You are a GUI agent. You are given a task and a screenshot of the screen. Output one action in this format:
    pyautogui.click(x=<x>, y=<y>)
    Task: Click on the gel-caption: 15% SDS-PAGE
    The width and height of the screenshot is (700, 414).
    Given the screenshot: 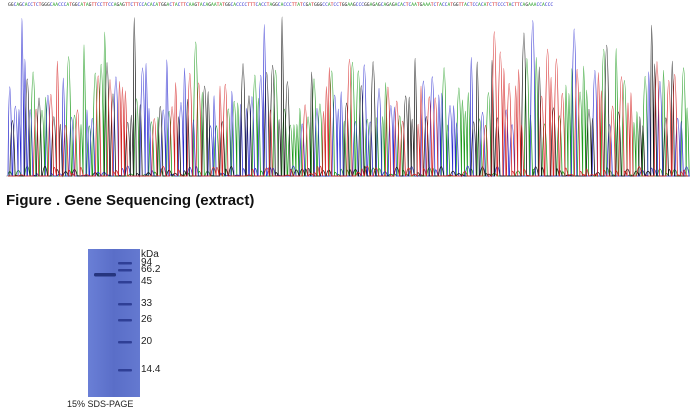 What is the action you would take?
    pyautogui.click(x=100, y=404)
    